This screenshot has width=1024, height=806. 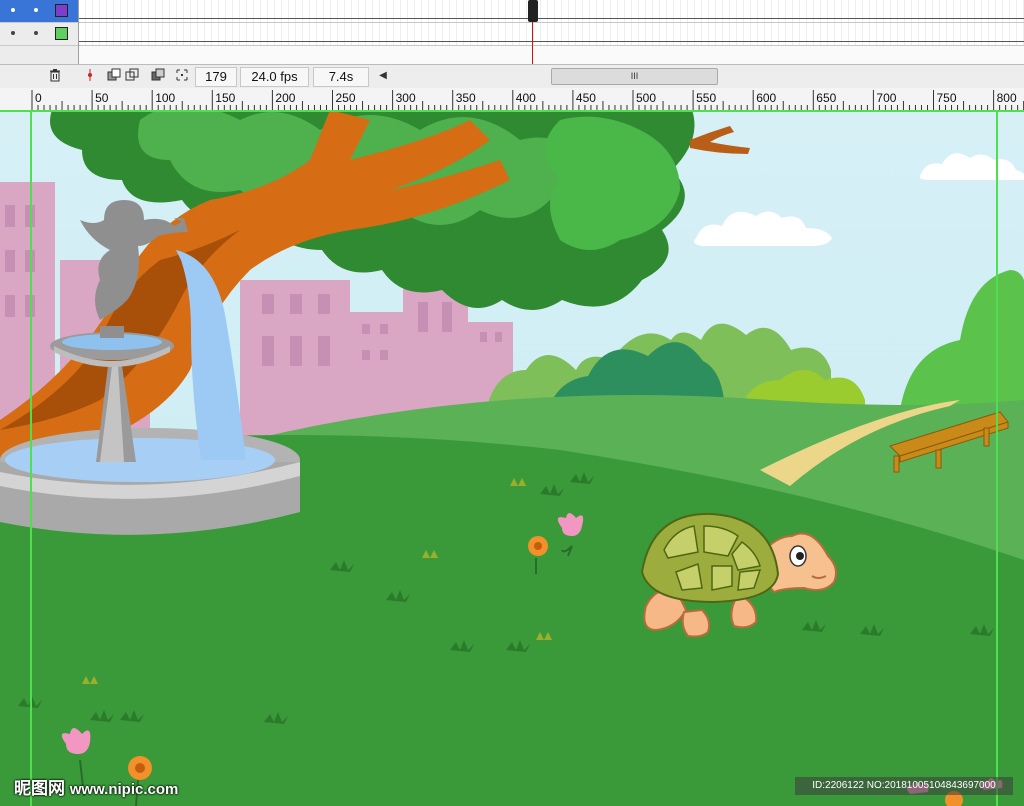 I want to click on ruler-label: 0, so click(x=38, y=98).